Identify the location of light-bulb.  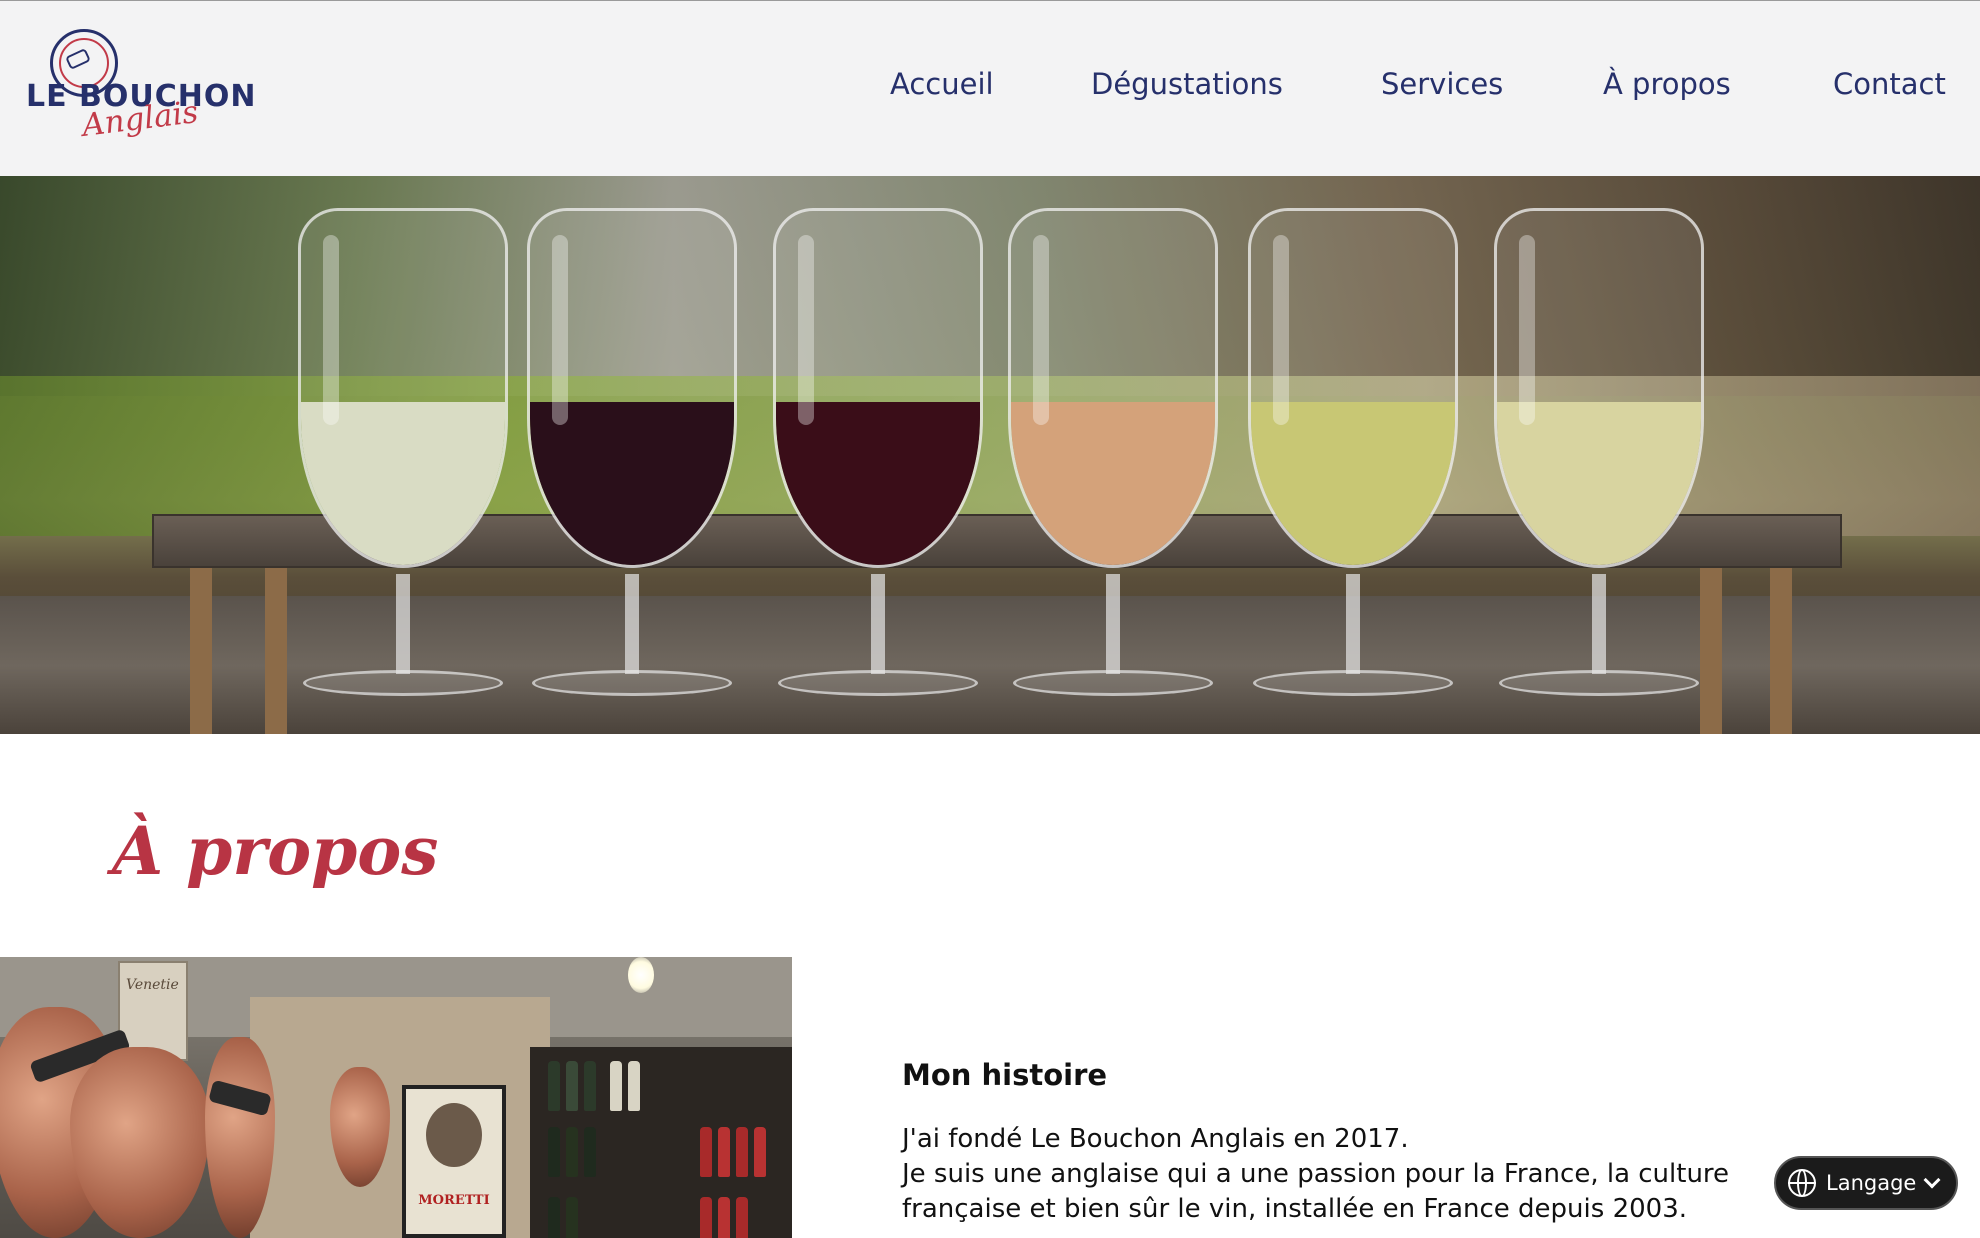
(641, 975).